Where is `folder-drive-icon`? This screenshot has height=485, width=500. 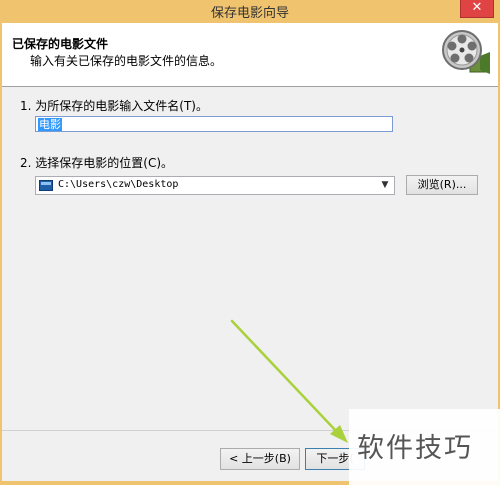
folder-drive-icon is located at coordinates (46, 185).